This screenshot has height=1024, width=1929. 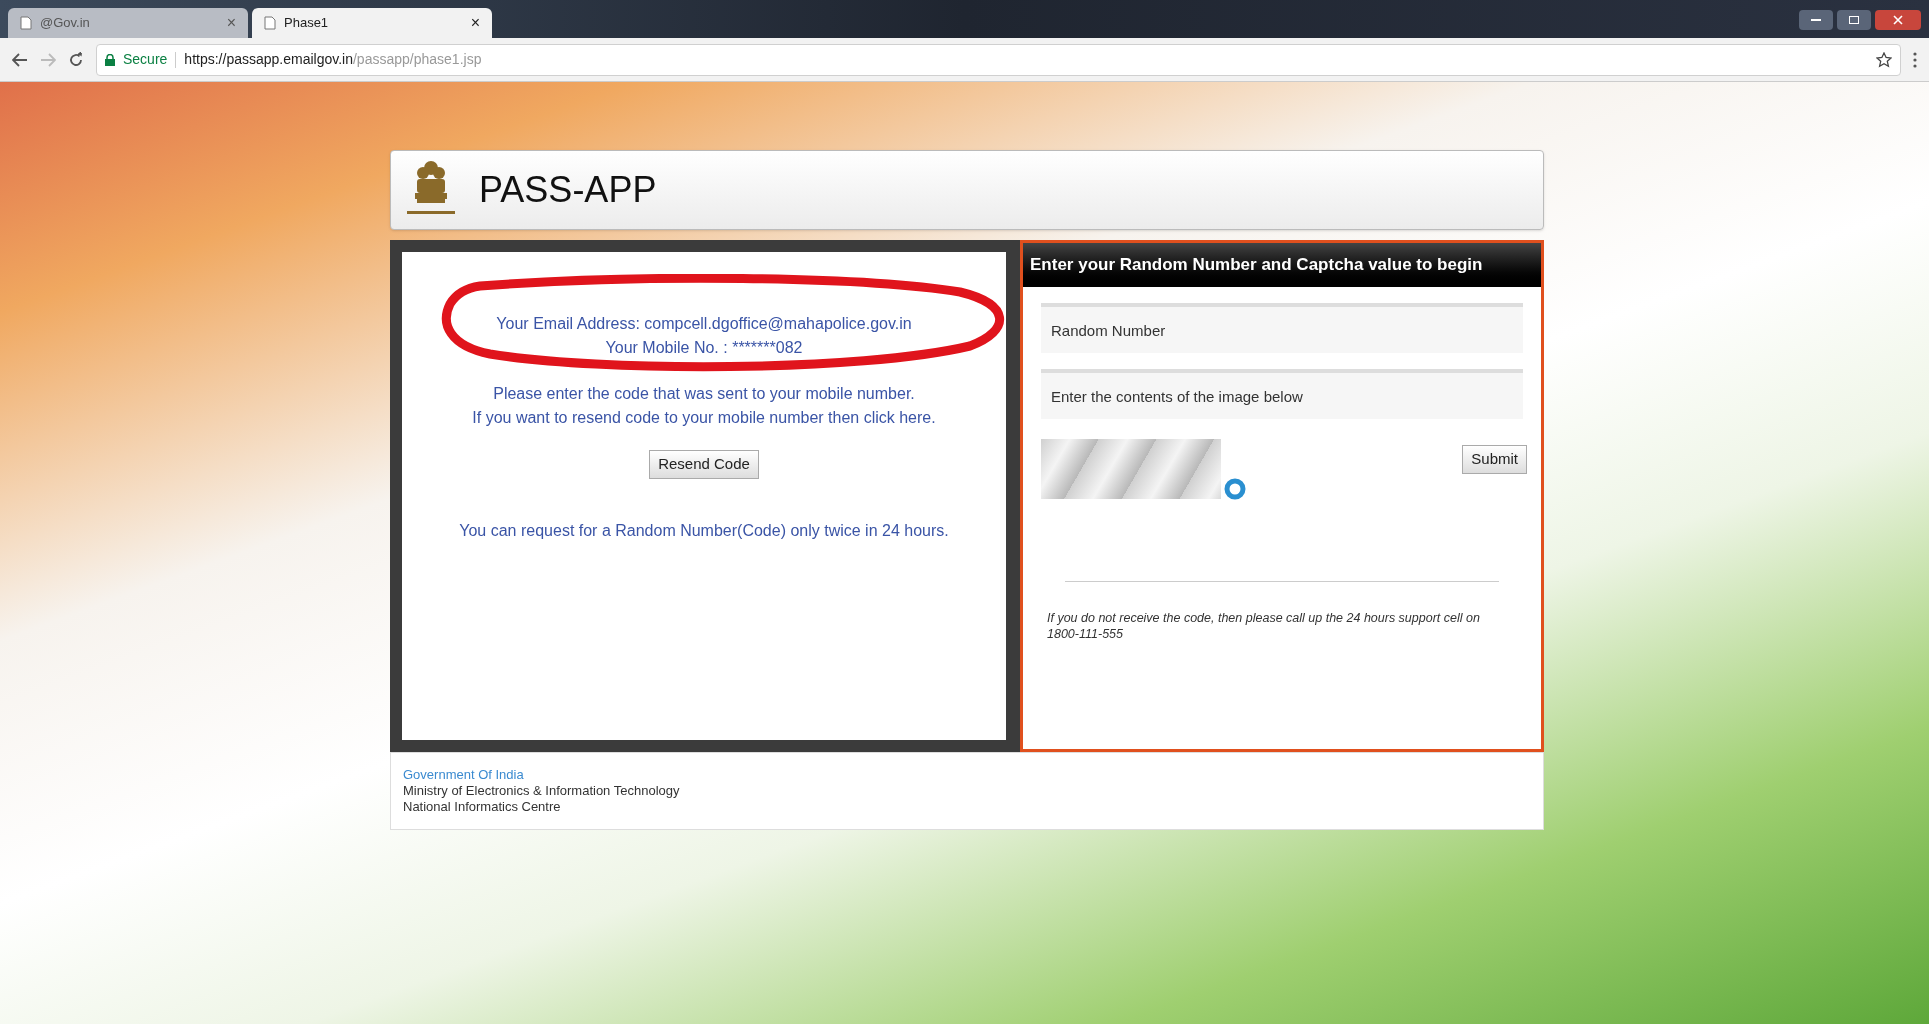 What do you see at coordinates (128, 23) in the screenshot?
I see `browser-tab: @Gov.in ×` at bounding box center [128, 23].